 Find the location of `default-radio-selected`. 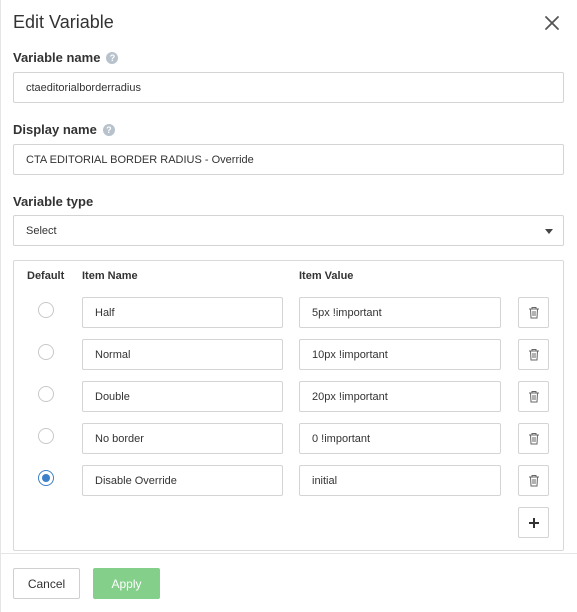

default-radio-selected is located at coordinates (46, 478).